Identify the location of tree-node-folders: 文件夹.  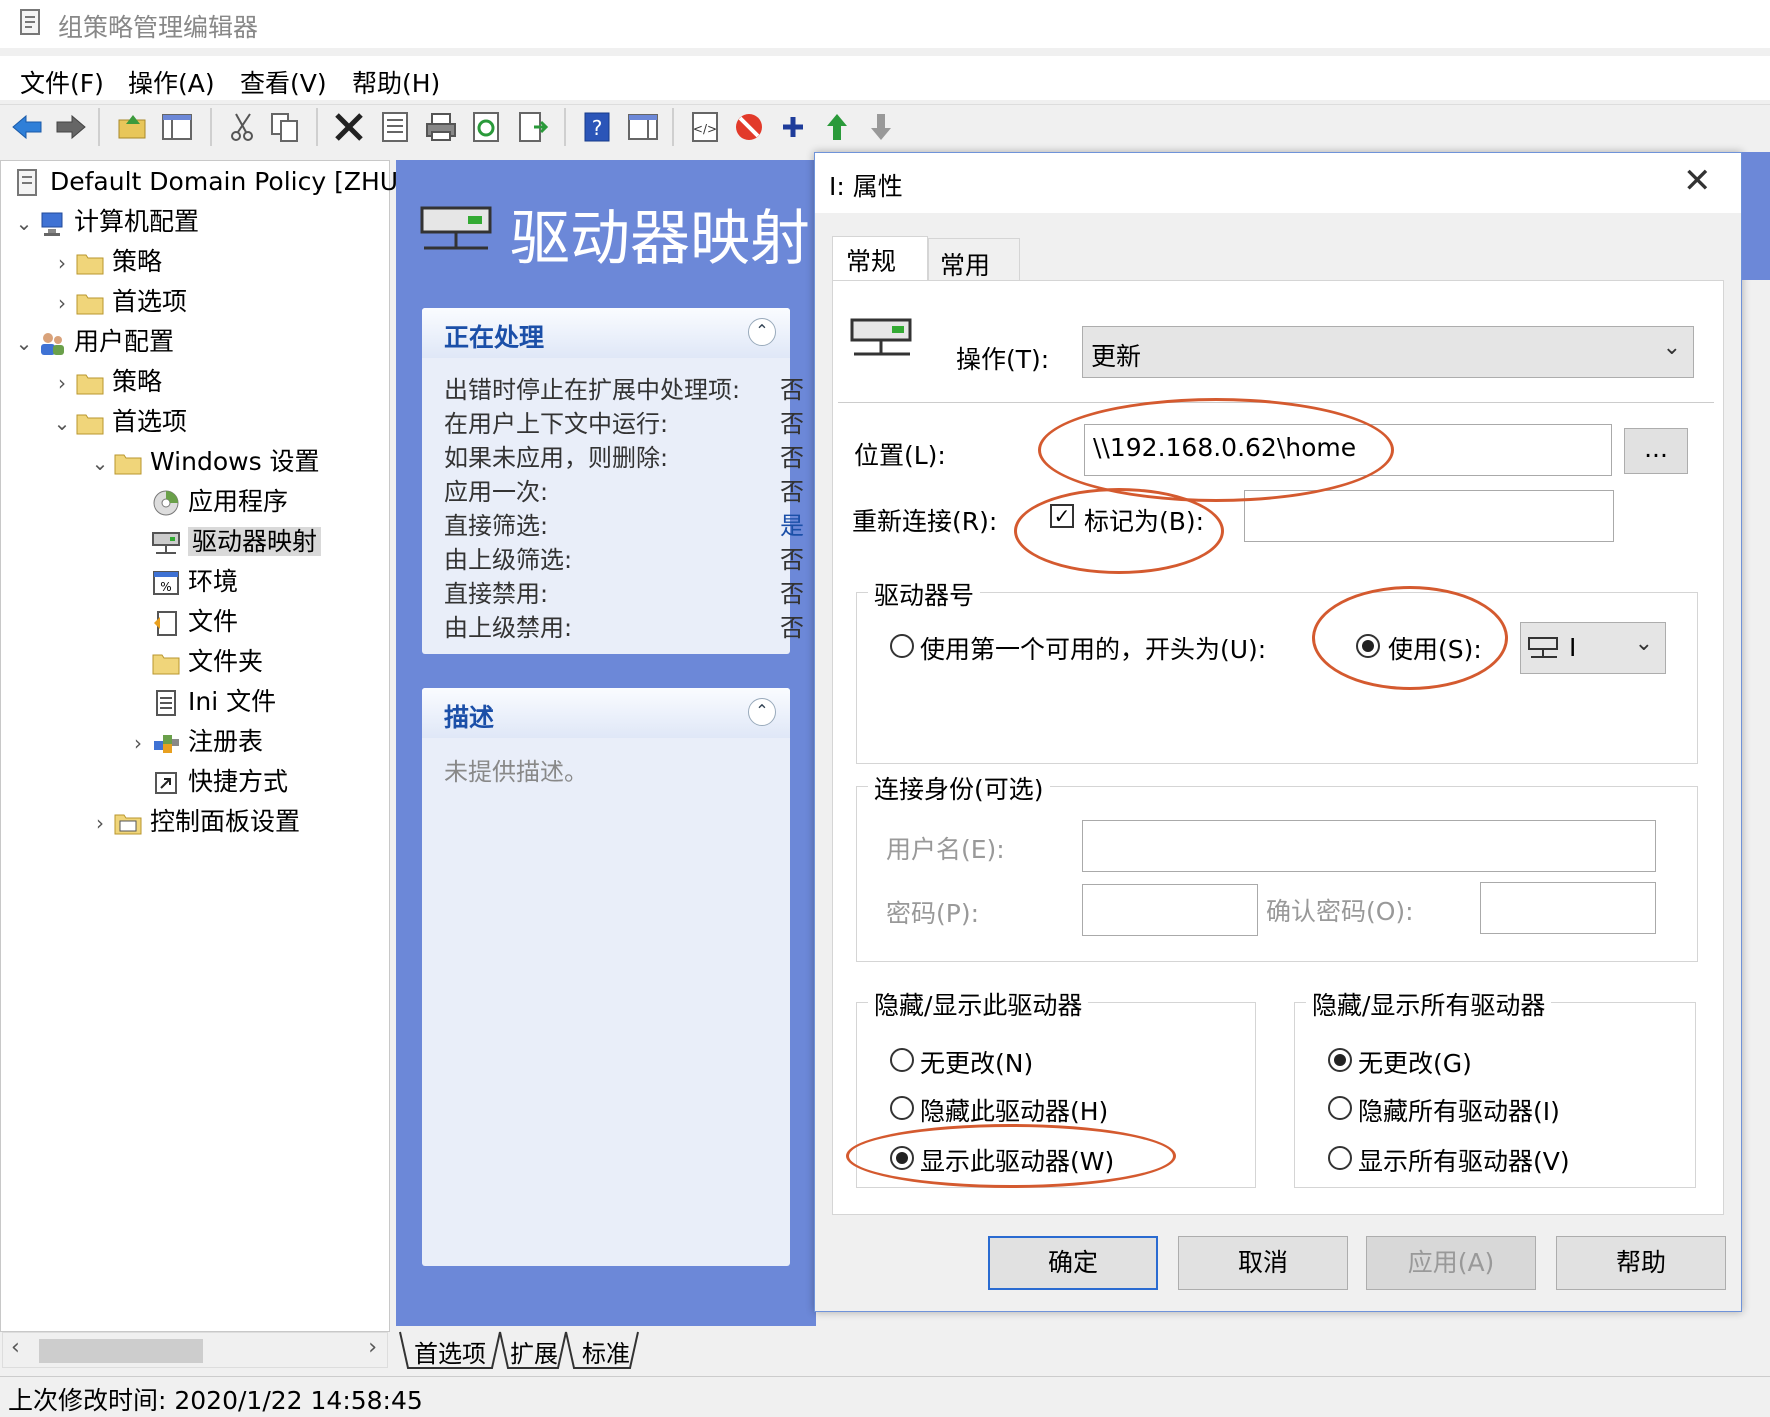
(206, 662).